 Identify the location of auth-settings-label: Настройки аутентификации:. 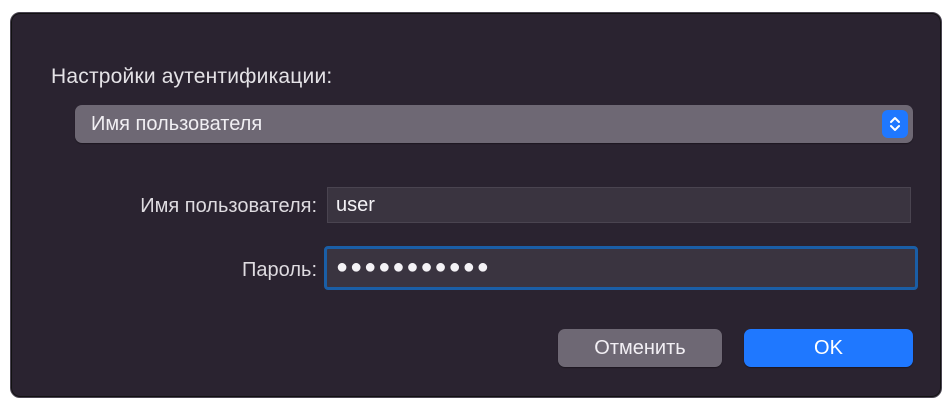
(192, 76).